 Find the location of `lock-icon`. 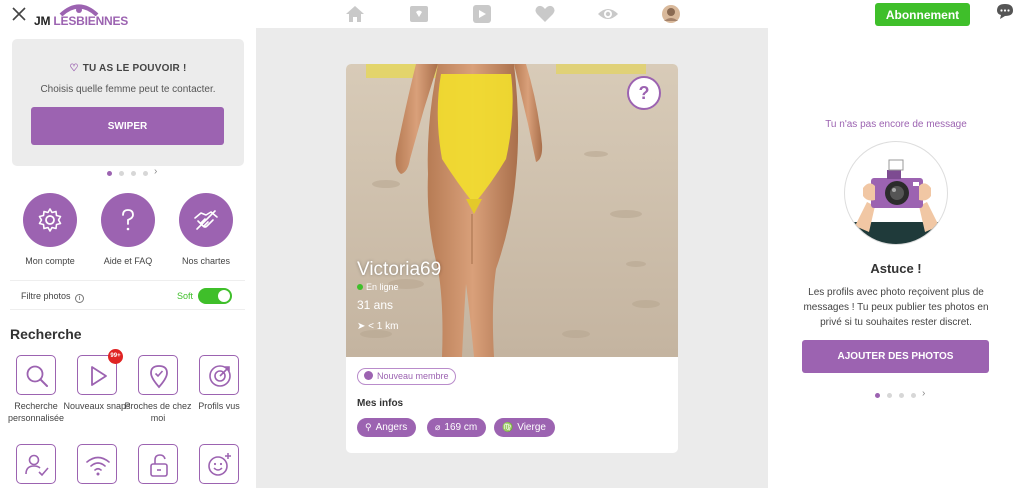

lock-icon is located at coordinates (159, 465).